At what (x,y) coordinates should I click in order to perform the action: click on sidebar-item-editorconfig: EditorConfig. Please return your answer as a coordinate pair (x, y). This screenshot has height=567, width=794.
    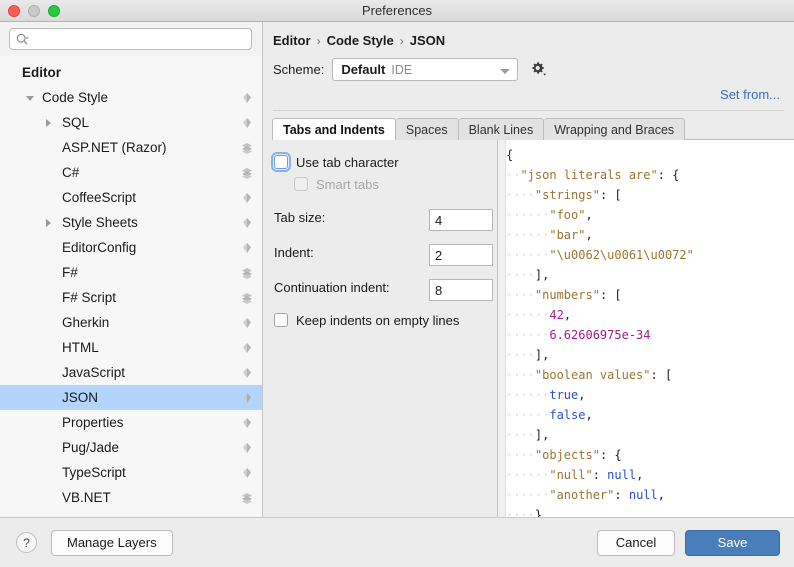
    Looking at the image, I should click on (131, 247).